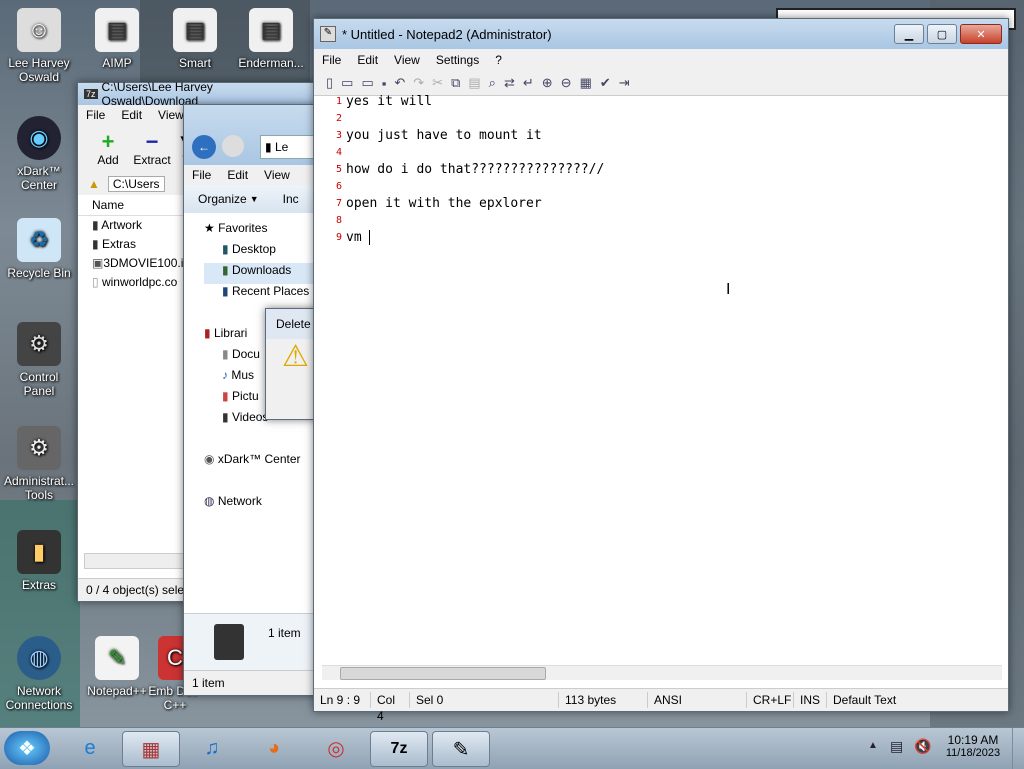 The image size is (1024, 769). What do you see at coordinates (329, 83) in the screenshot?
I see `new-file-icon: ▯` at bounding box center [329, 83].